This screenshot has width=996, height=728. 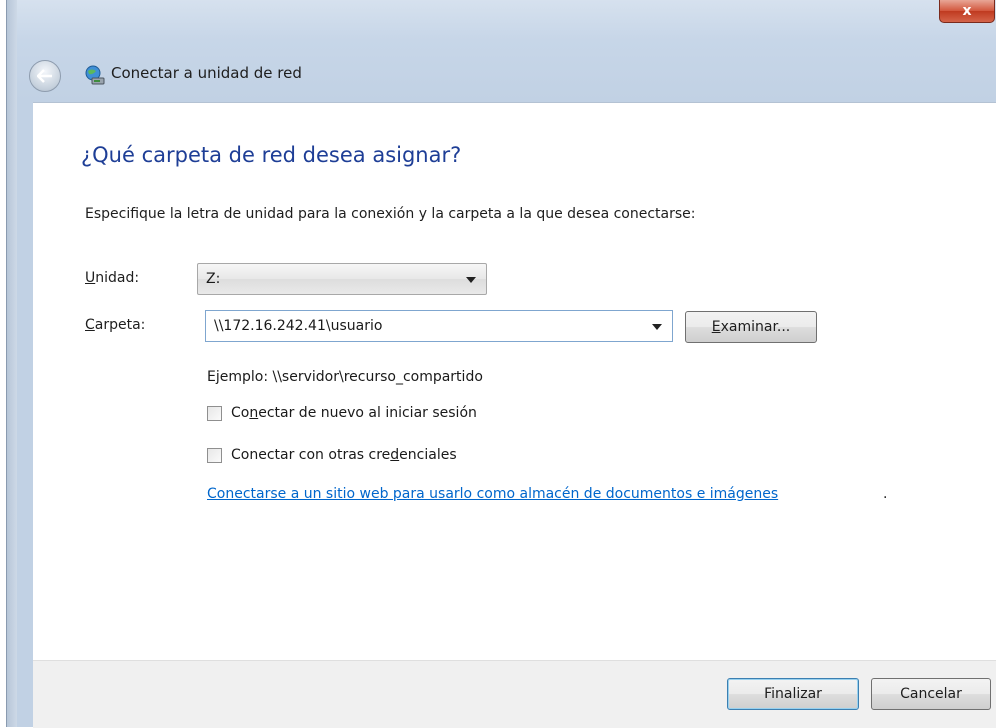 What do you see at coordinates (311, 455) in the screenshot?
I see `credentials-pre: Conectar con otras cre` at bounding box center [311, 455].